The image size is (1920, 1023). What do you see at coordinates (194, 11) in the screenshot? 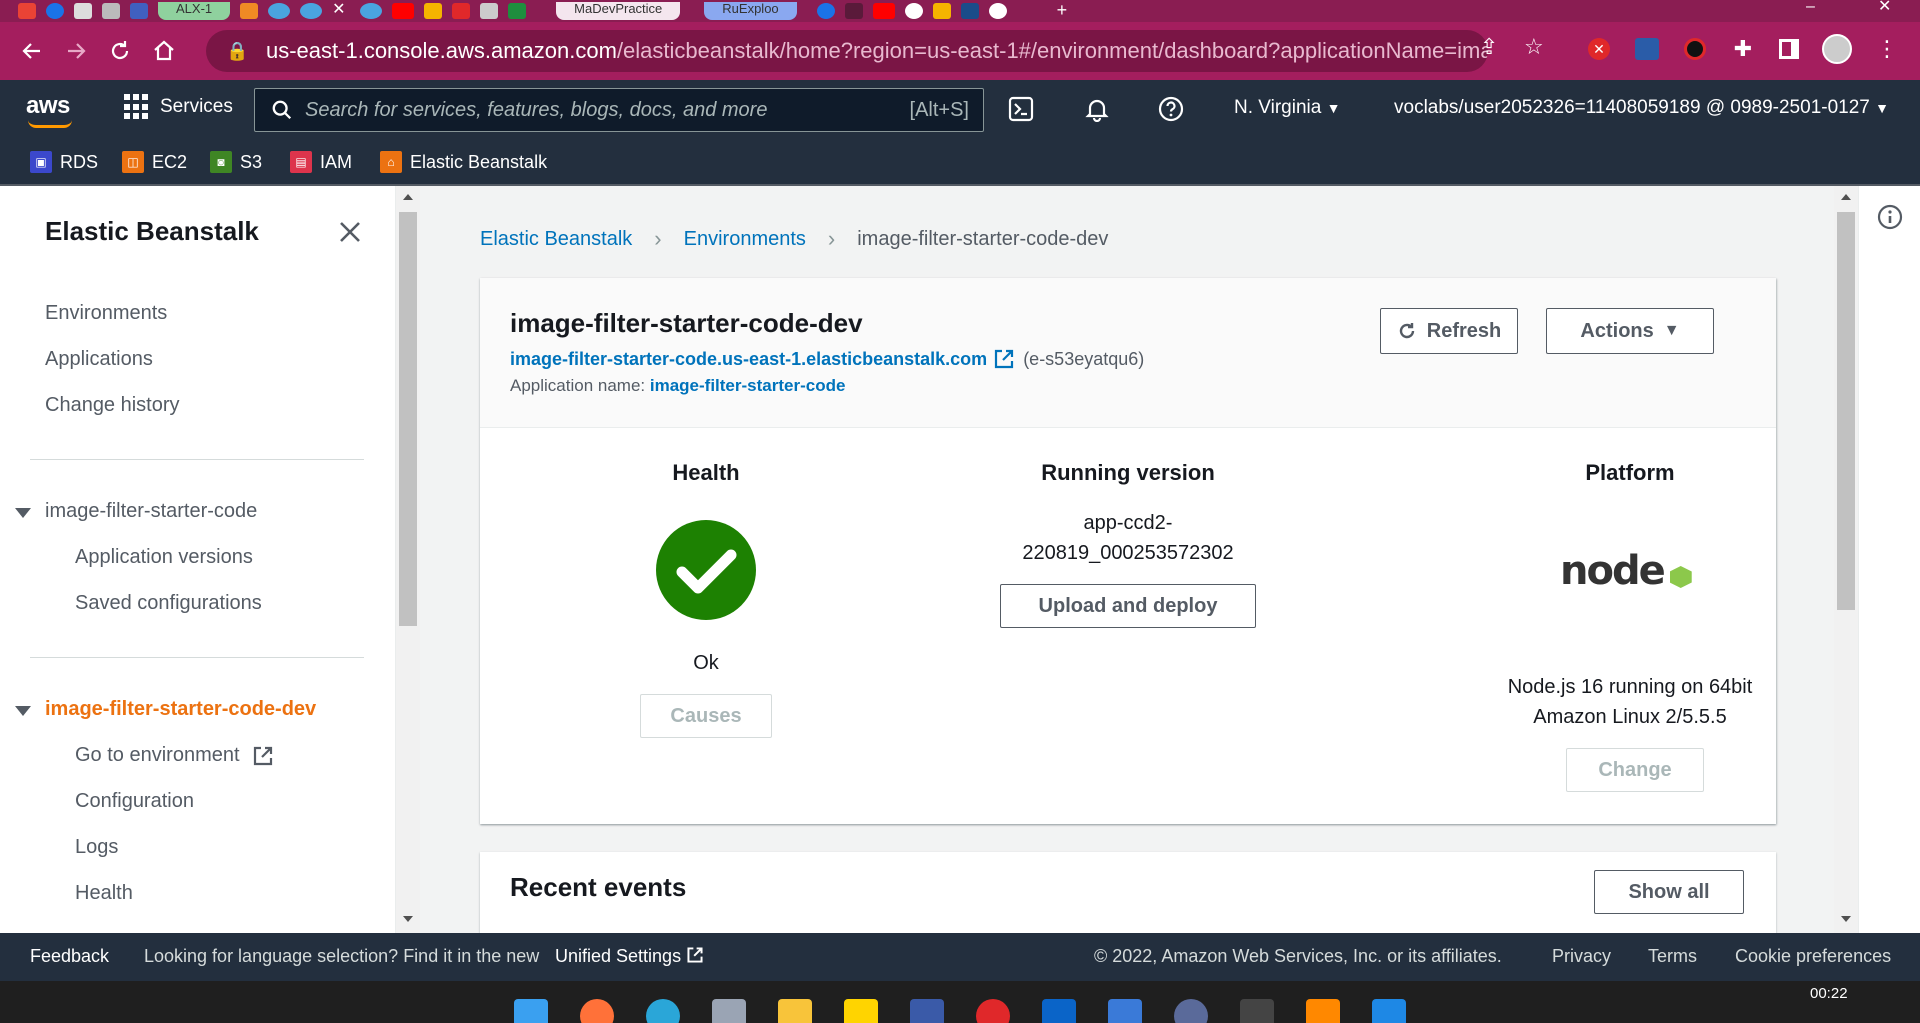
I see `tab-alx: ALX-1` at bounding box center [194, 11].